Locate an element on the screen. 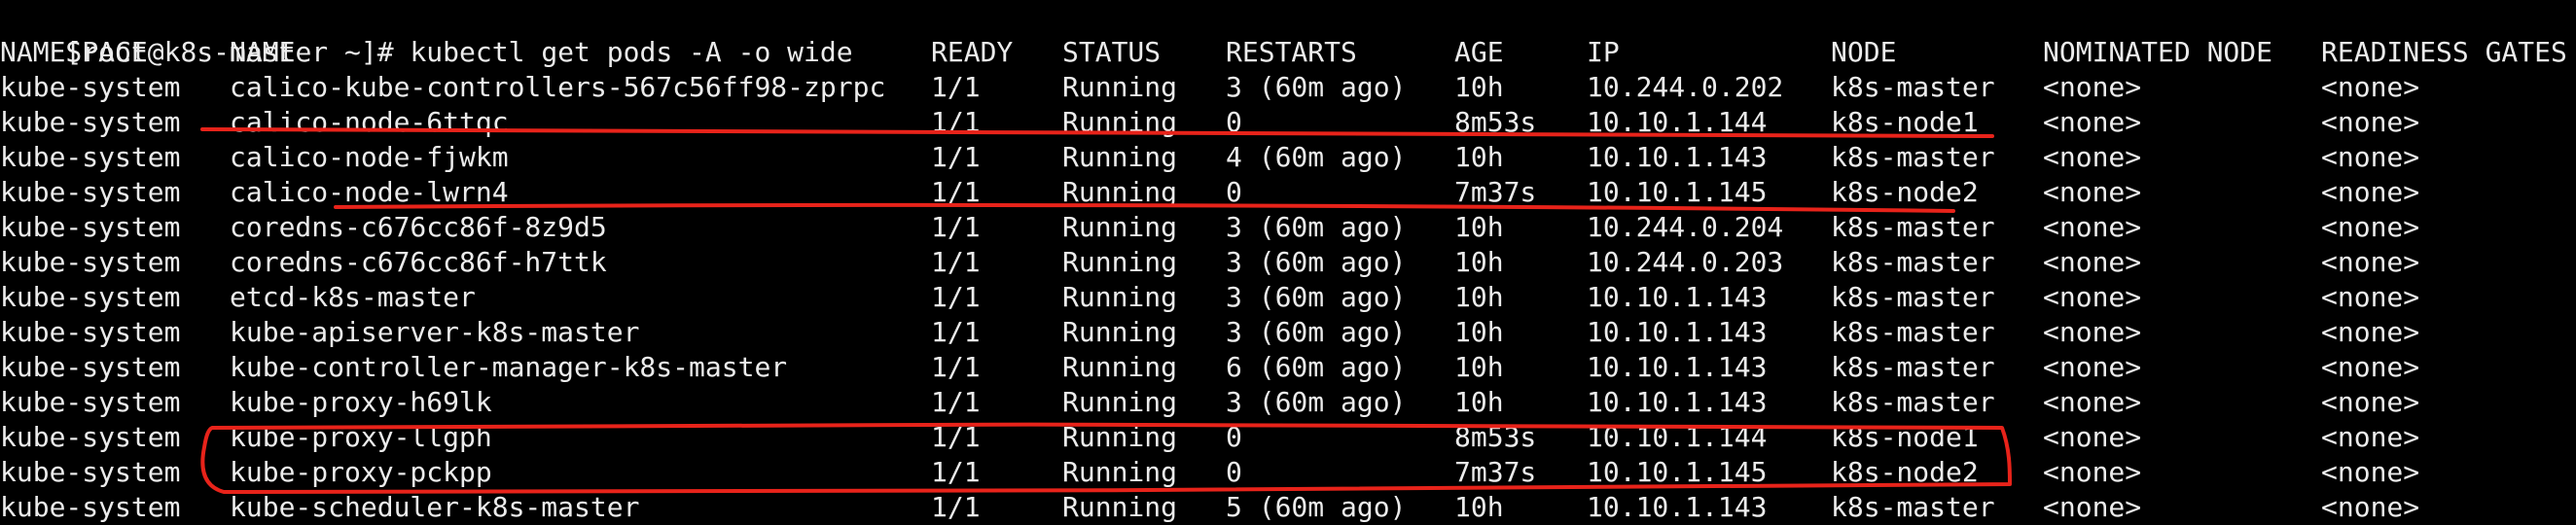  cell-restarts: 4 (60m ago) is located at coordinates (1316, 157).